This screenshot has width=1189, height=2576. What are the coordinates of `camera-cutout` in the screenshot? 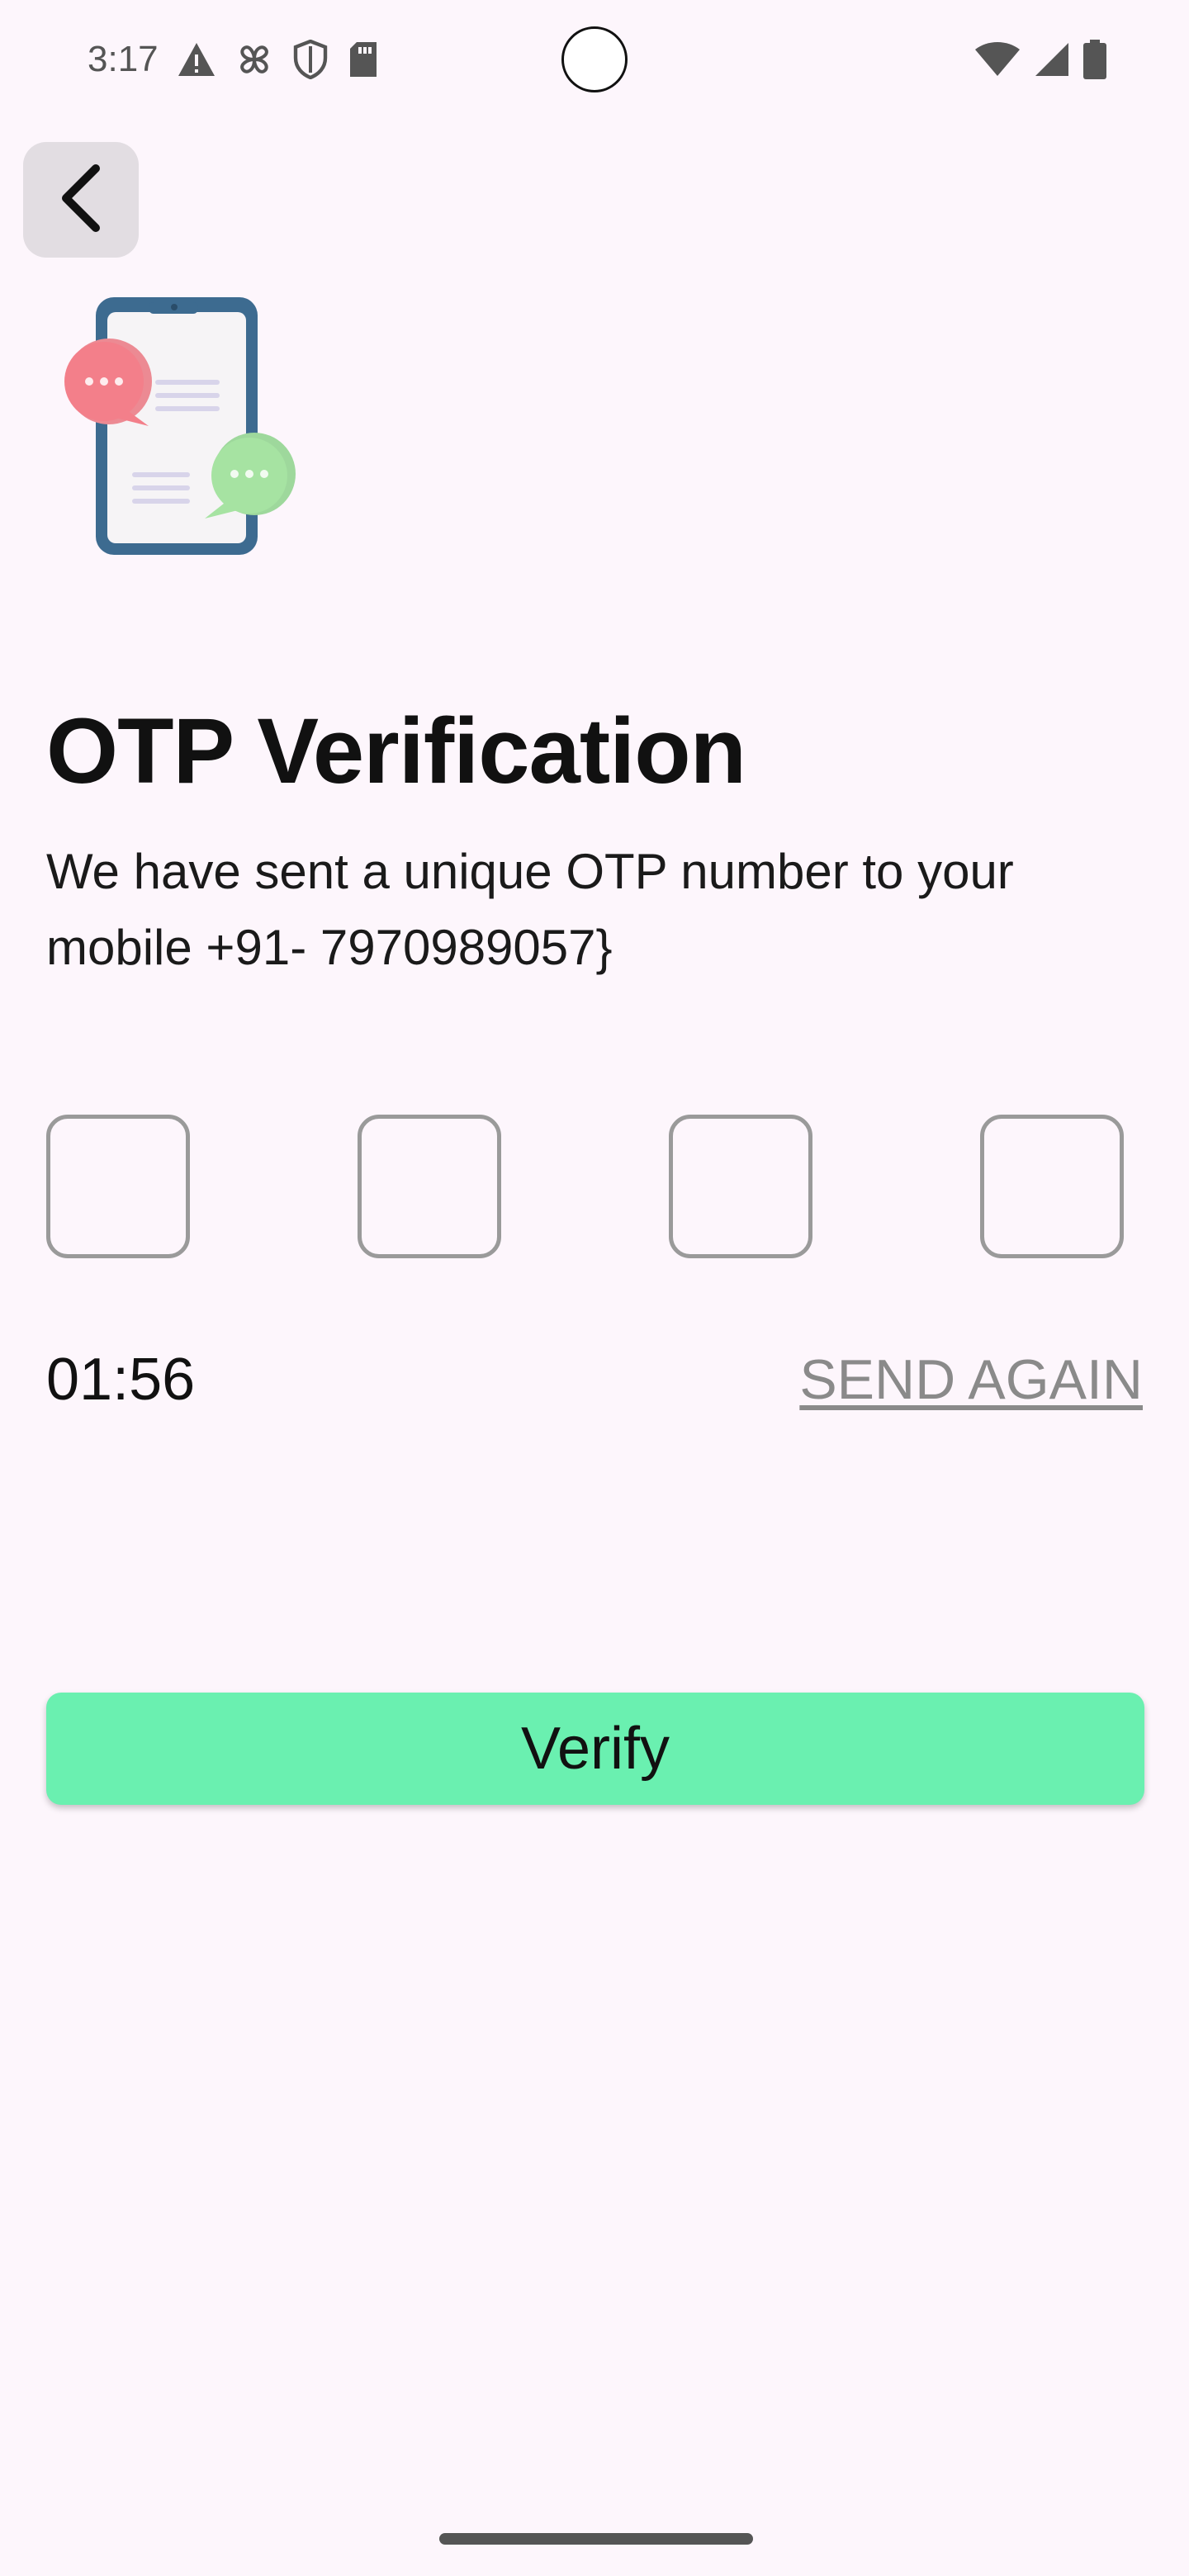 It's located at (594, 59).